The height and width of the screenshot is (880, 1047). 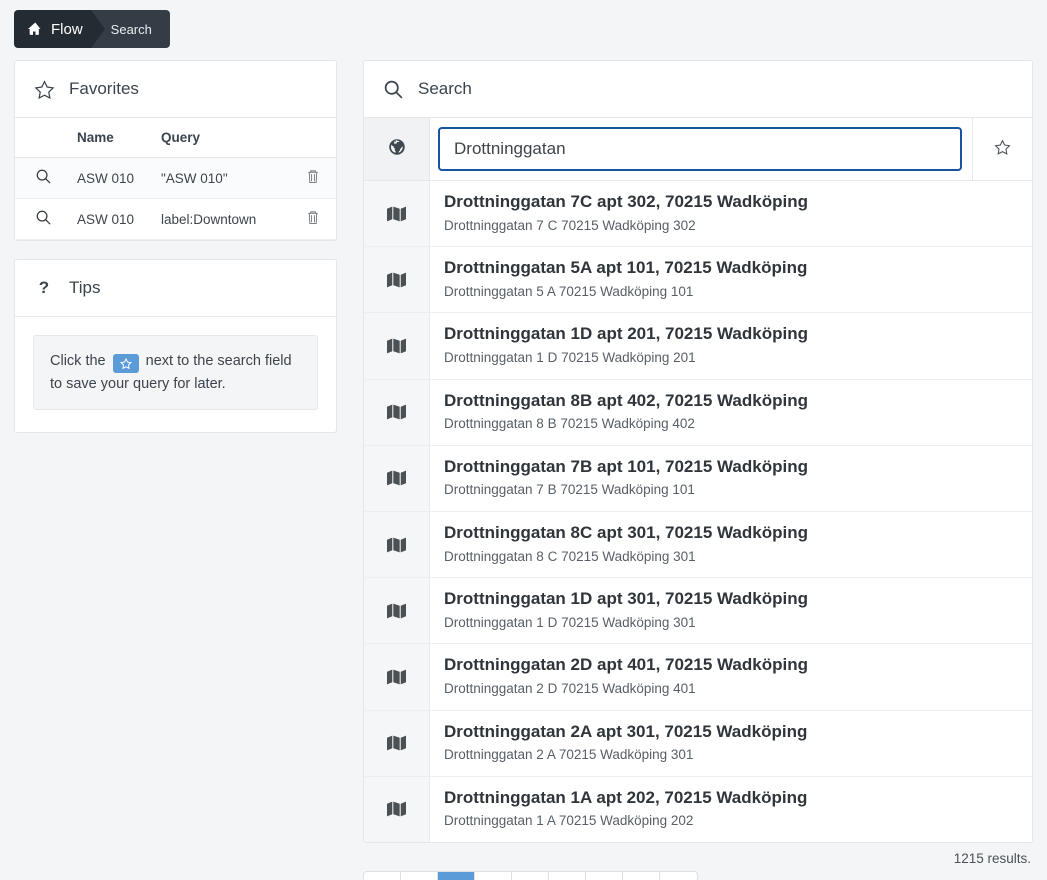 What do you see at coordinates (493, 876) in the screenshot?
I see `pagination-page-2: 2` at bounding box center [493, 876].